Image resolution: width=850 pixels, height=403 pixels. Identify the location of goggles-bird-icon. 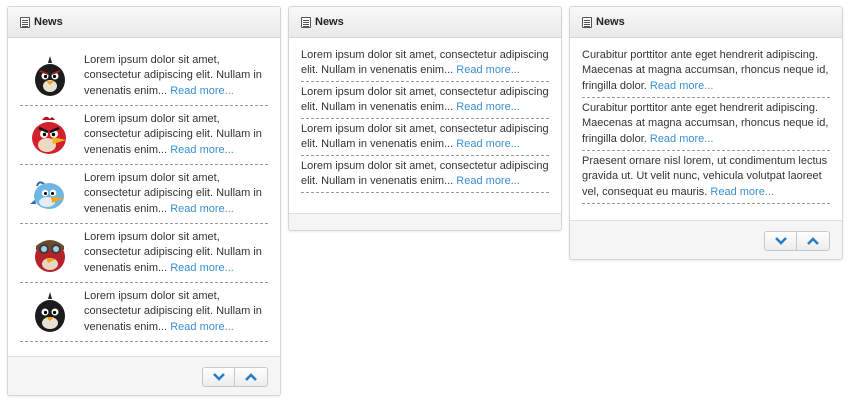
(50, 253).